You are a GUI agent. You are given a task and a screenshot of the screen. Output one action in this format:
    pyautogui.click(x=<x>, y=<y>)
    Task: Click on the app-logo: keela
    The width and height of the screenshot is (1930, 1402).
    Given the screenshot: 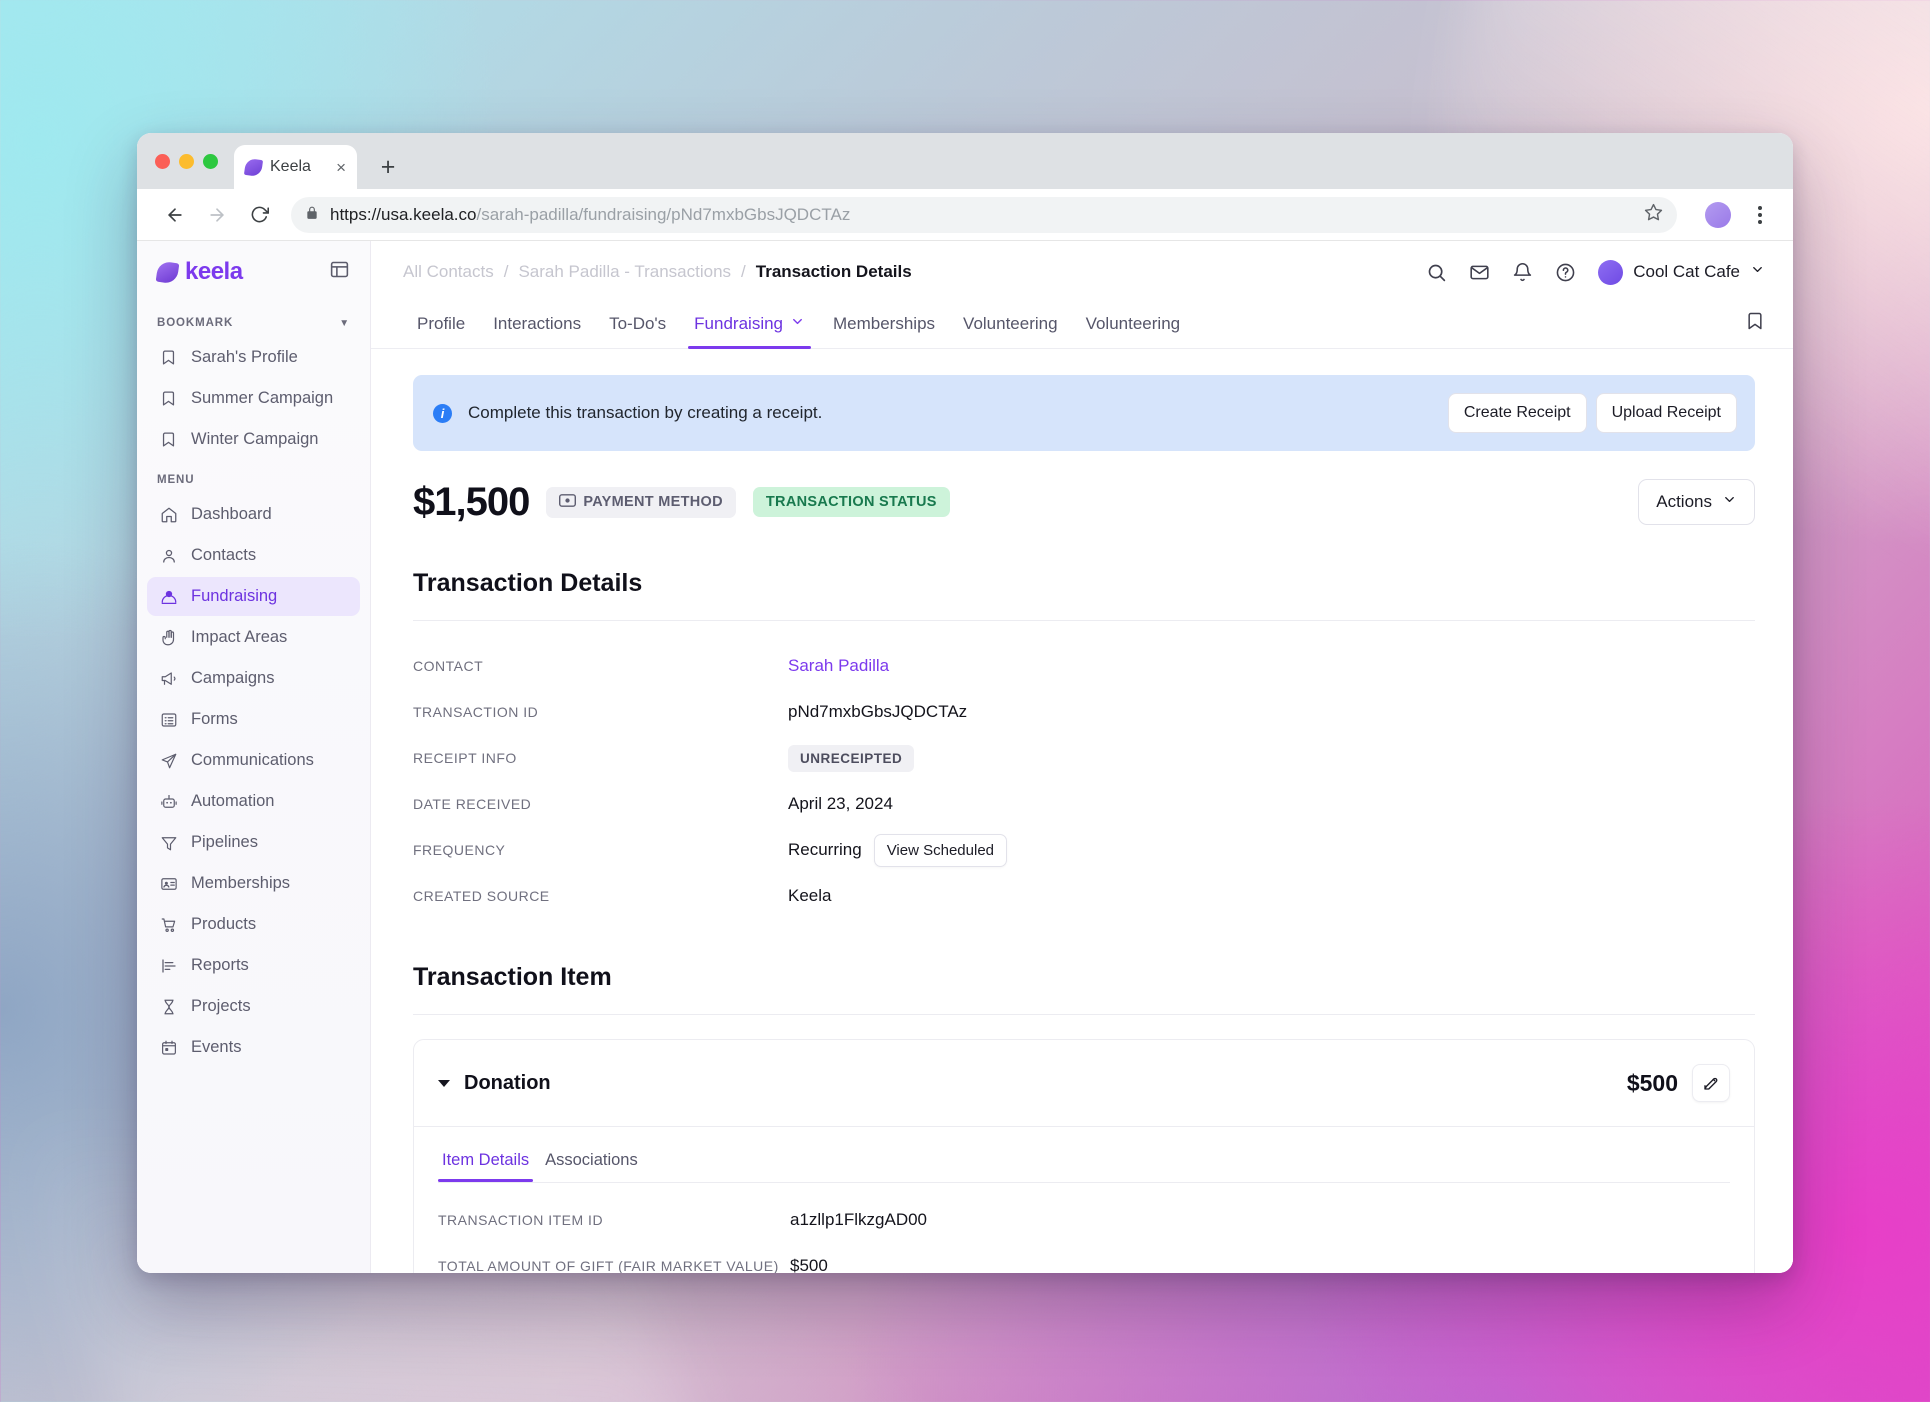 What is the action you would take?
    pyautogui.click(x=199, y=272)
    